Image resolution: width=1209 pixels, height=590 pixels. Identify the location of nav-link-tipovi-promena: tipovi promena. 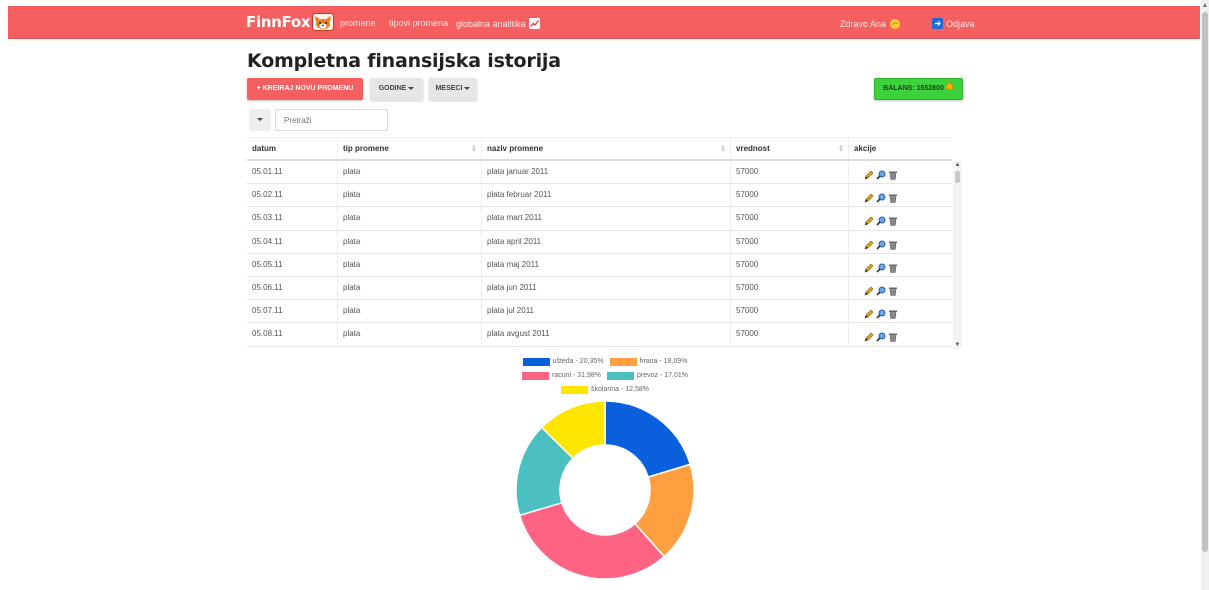
(418, 23).